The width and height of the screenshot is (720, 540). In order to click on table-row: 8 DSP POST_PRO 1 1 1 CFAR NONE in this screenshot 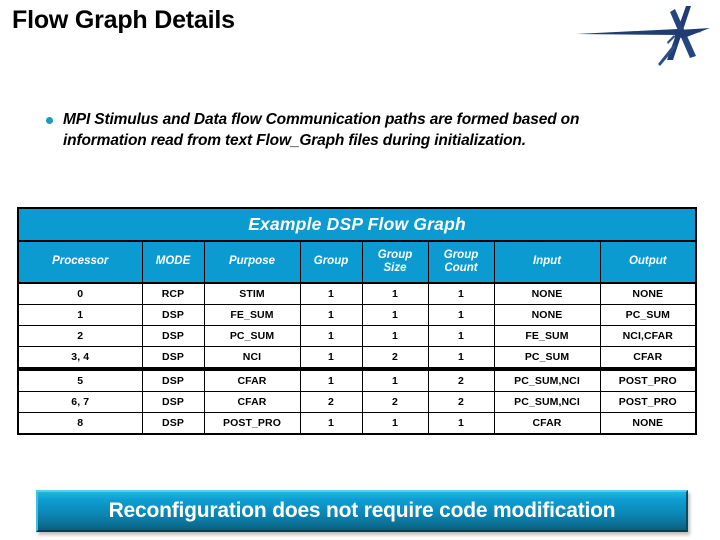, I will do `click(357, 423)`.